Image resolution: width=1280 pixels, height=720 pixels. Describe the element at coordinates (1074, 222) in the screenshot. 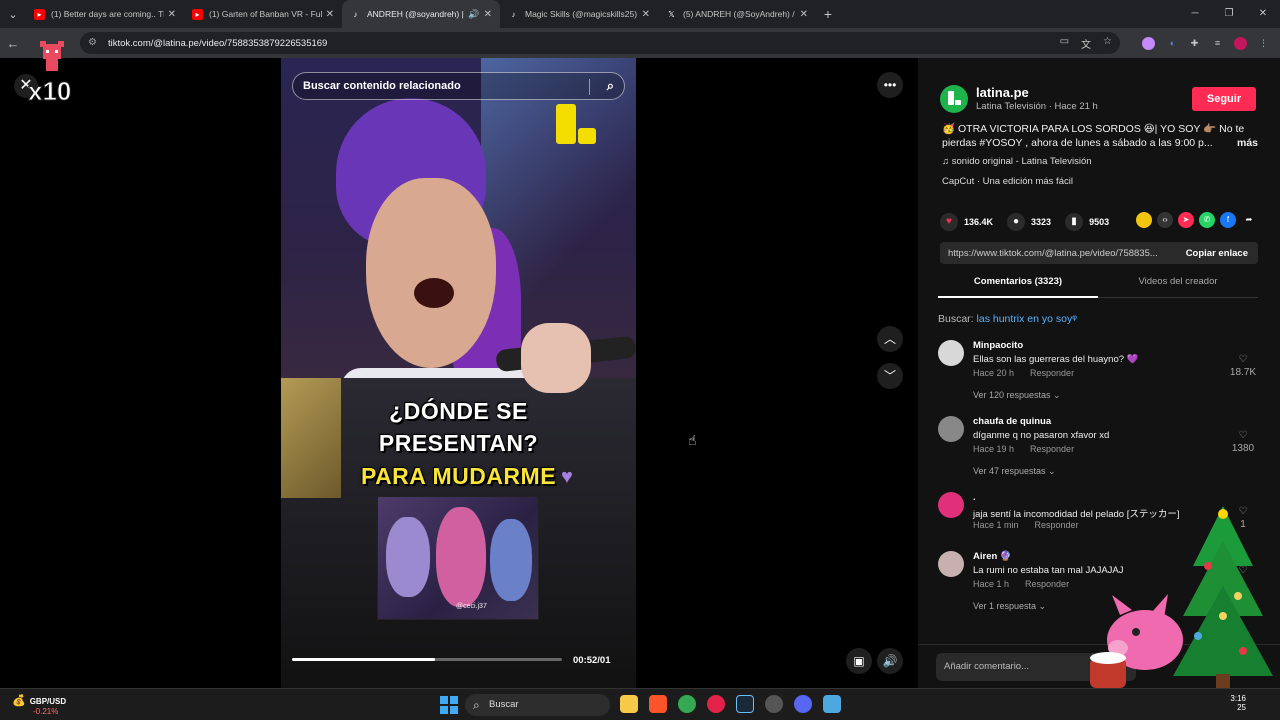

I see `bookmark-icon: ▮` at that location.